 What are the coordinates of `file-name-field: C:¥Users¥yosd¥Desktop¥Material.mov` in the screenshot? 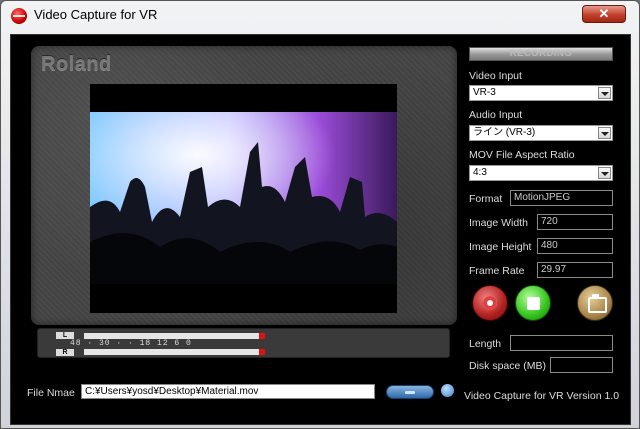 It's located at (228, 391).